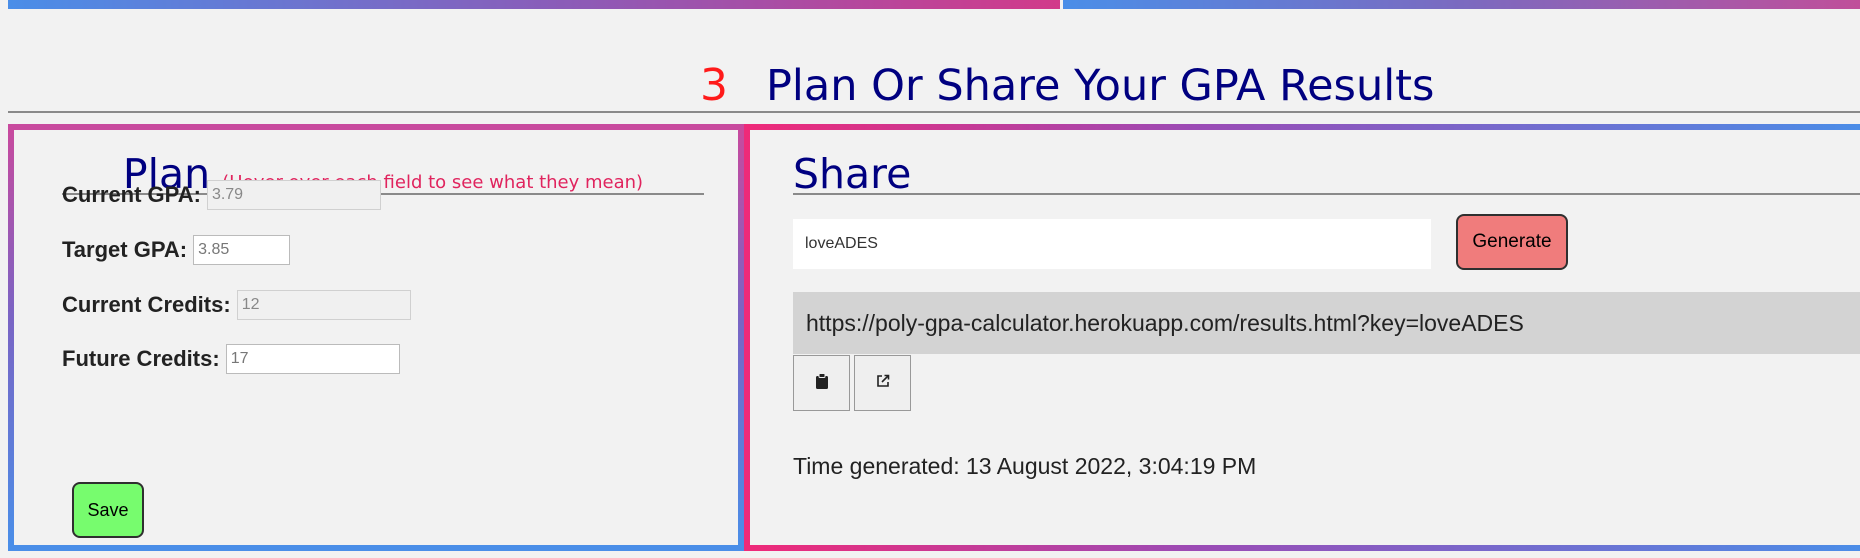  What do you see at coordinates (1512, 242) in the screenshot?
I see `generate-button: Generate` at bounding box center [1512, 242].